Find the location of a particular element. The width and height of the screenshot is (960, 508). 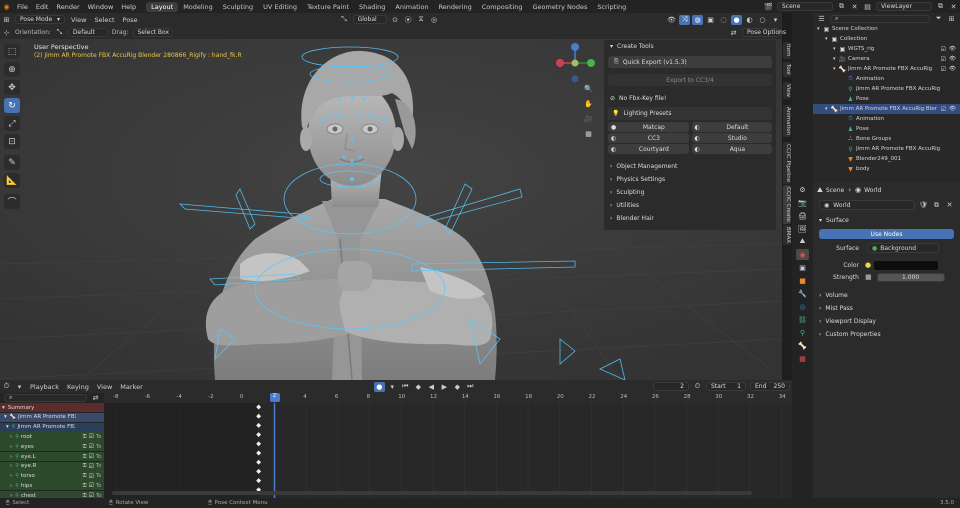

tab-tool: Tool is located at coordinates (787, 69).